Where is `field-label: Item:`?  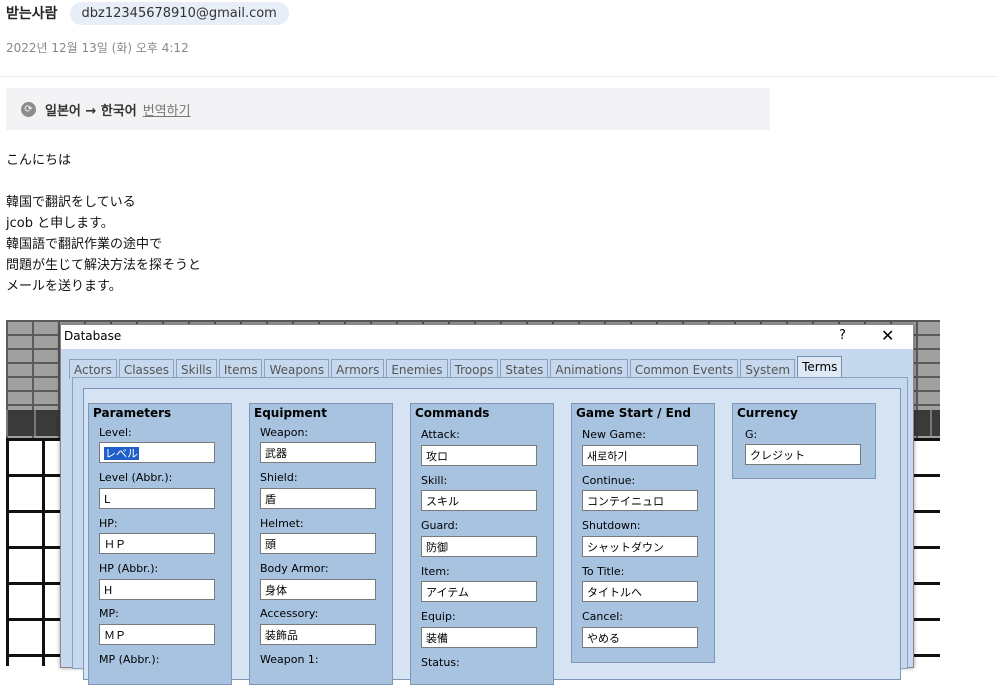
field-label: Item: is located at coordinates (435, 571).